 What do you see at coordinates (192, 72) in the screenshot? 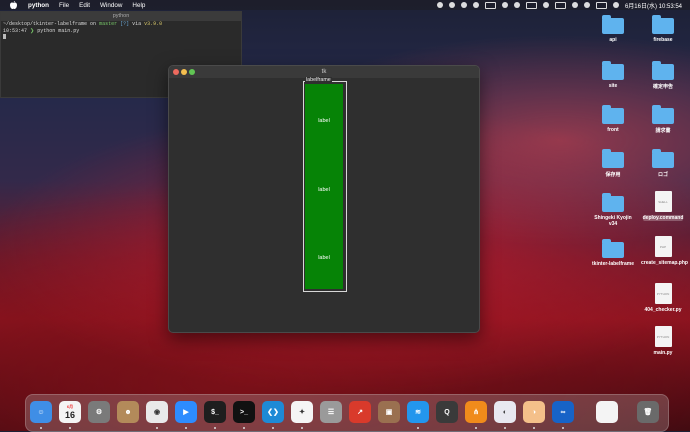
I see `zoom-button` at bounding box center [192, 72].